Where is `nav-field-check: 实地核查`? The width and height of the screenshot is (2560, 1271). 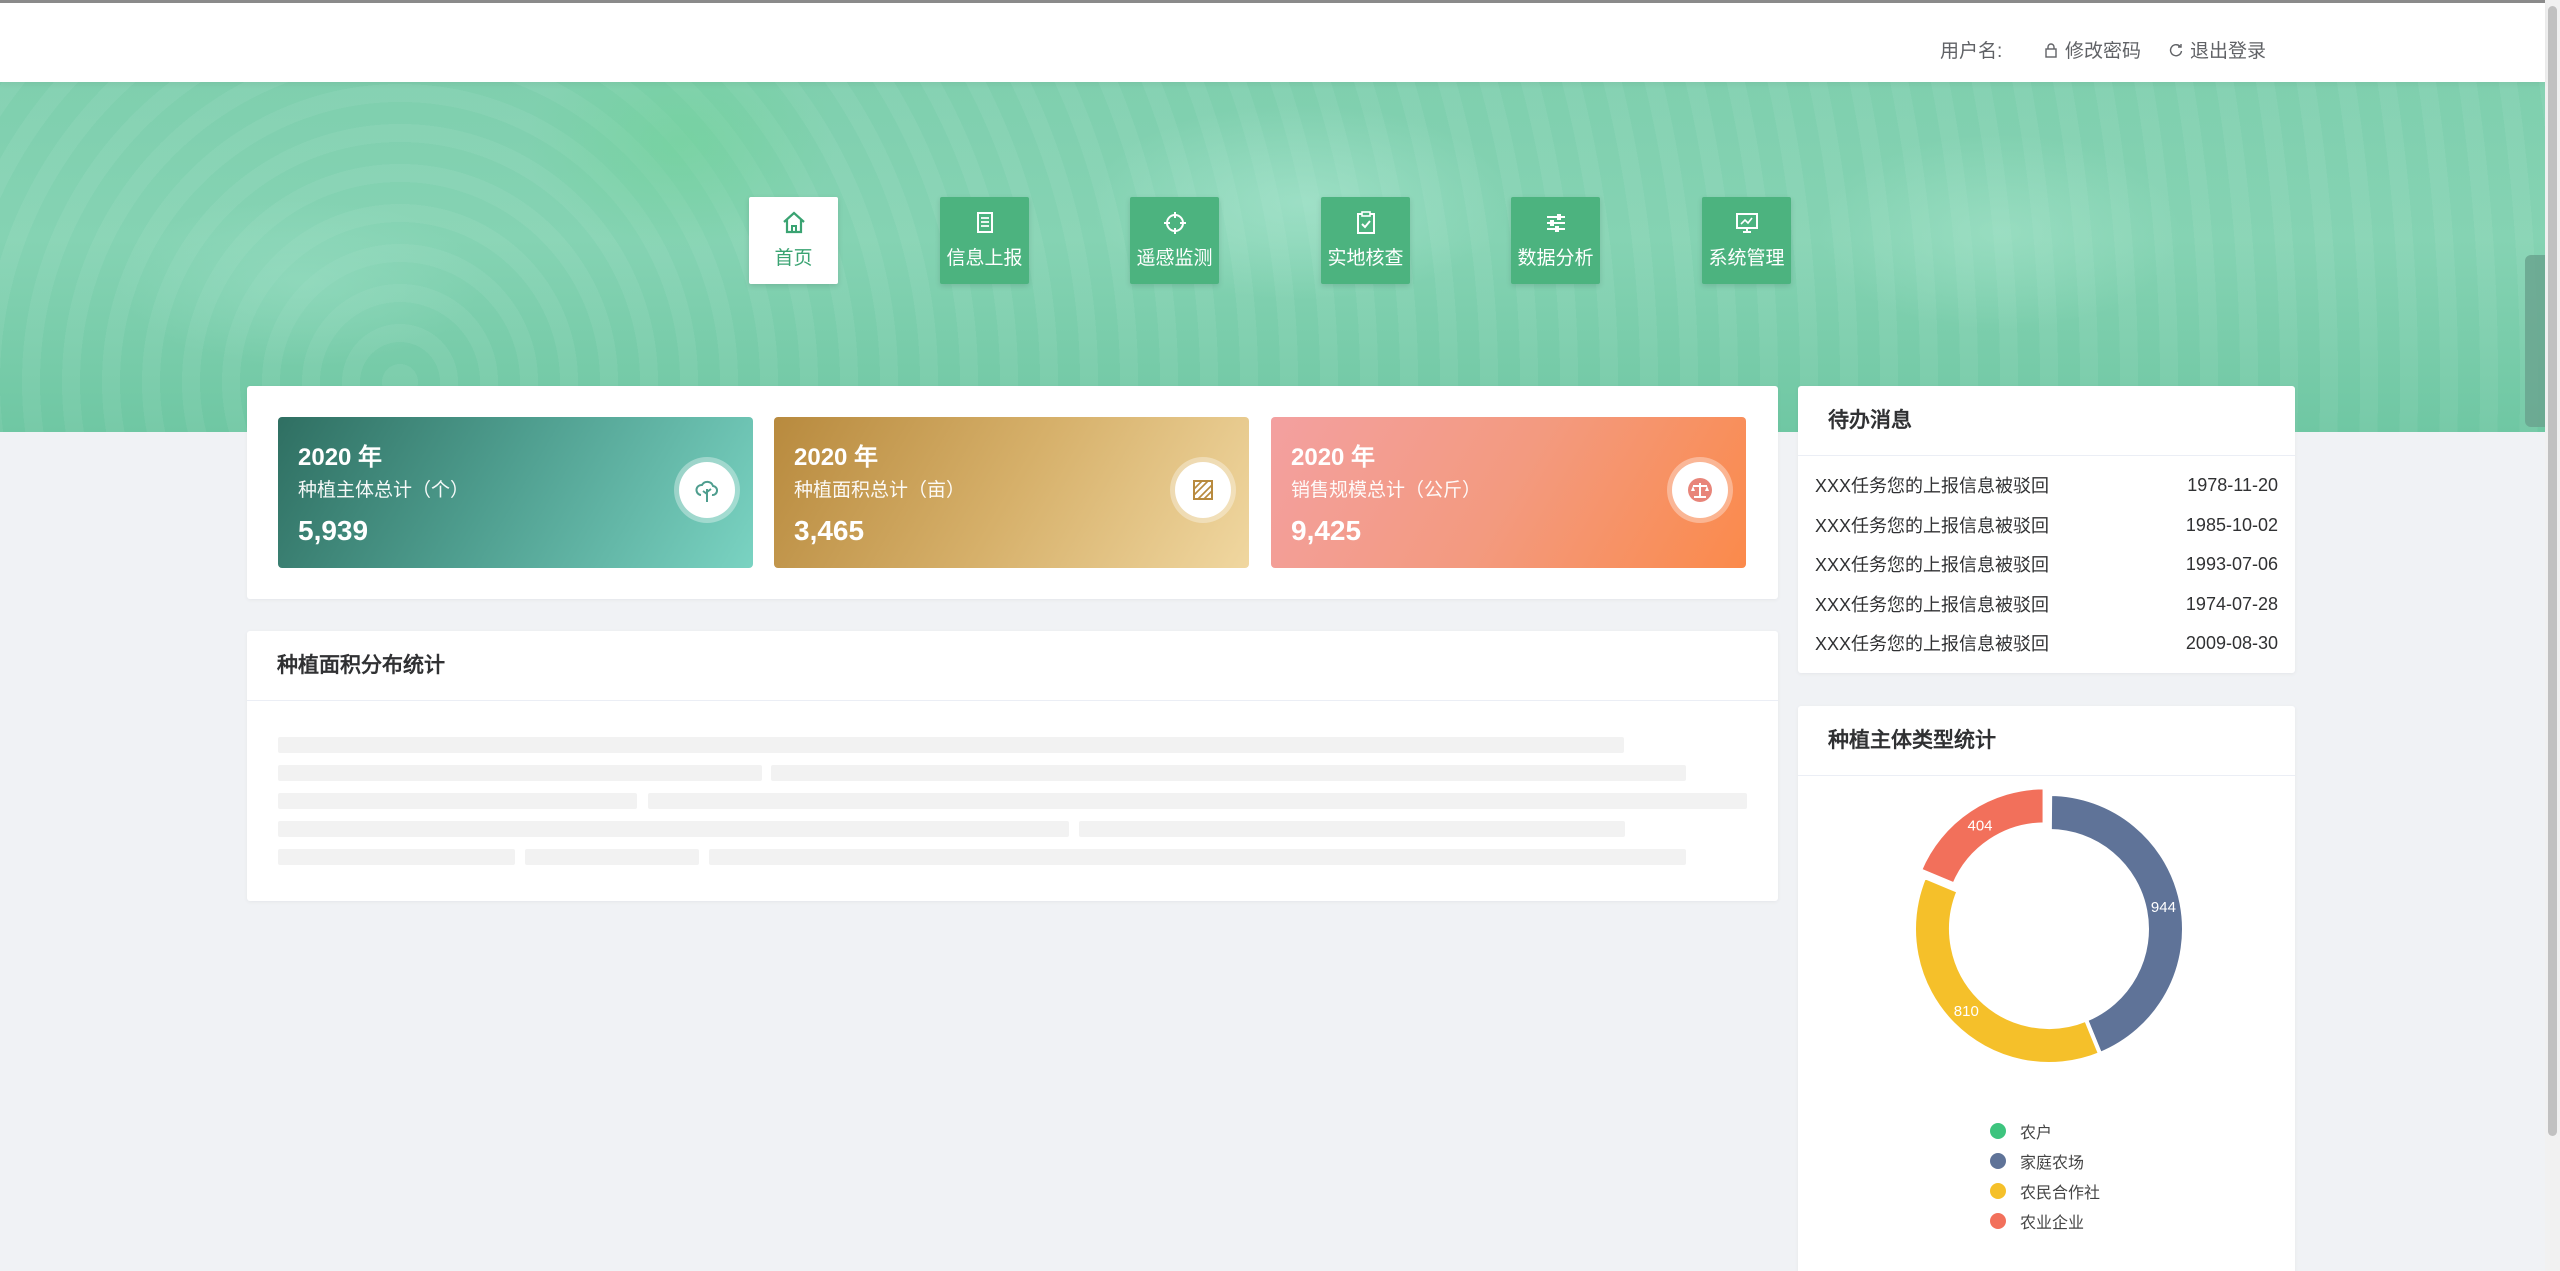 nav-field-check: 实地核查 is located at coordinates (1365, 240).